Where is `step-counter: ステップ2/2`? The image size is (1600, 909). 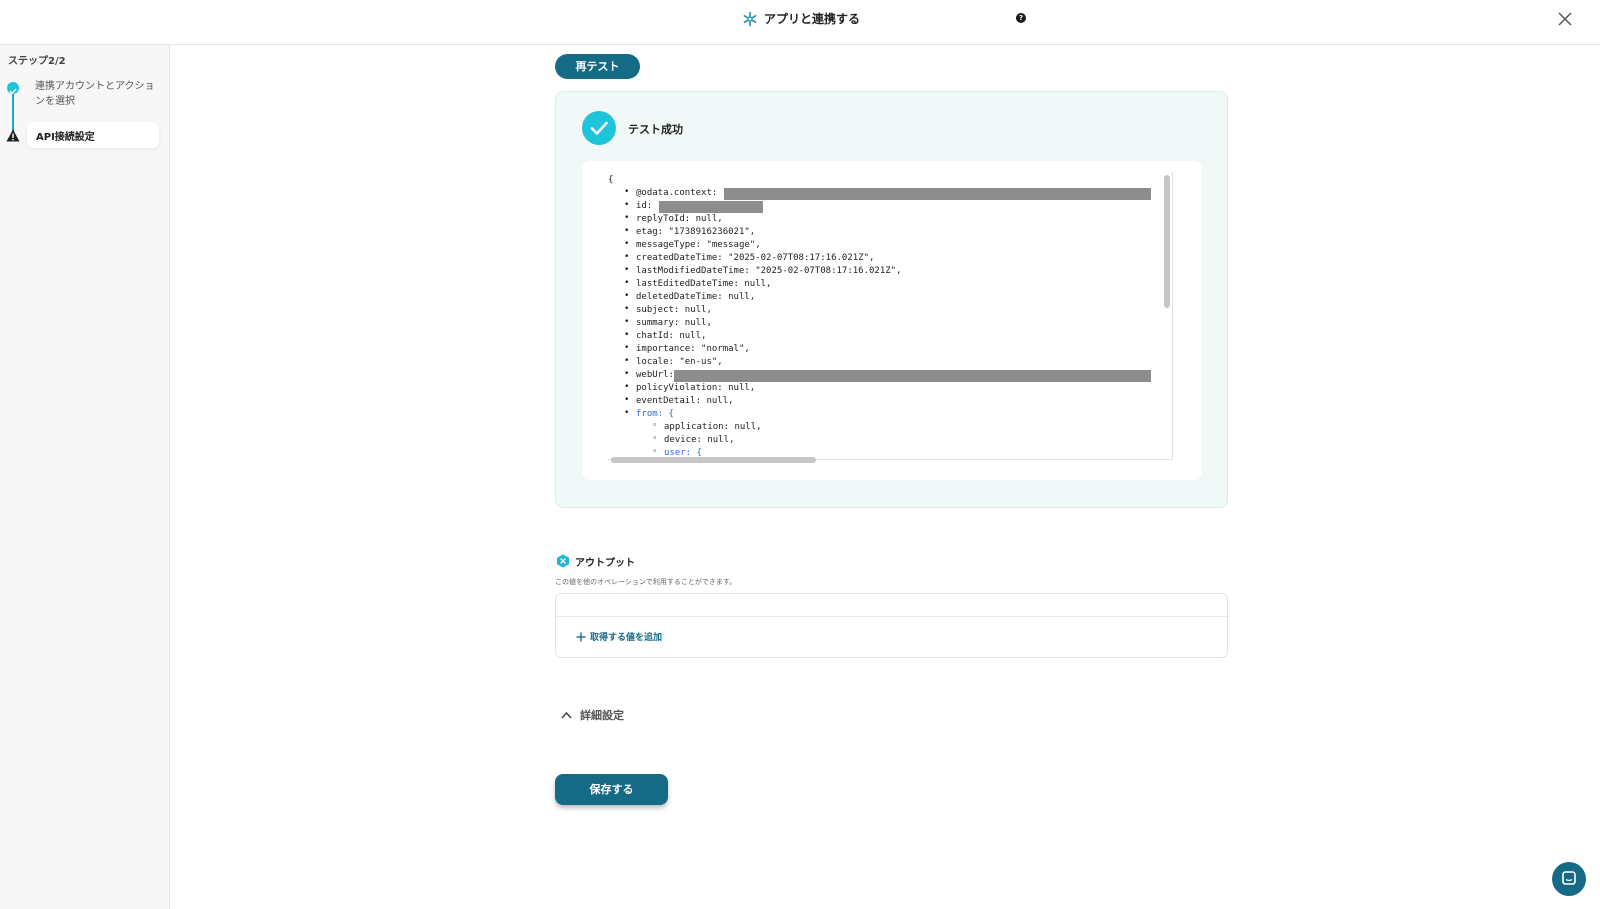
step-counter: ステップ2/2 is located at coordinates (37, 61).